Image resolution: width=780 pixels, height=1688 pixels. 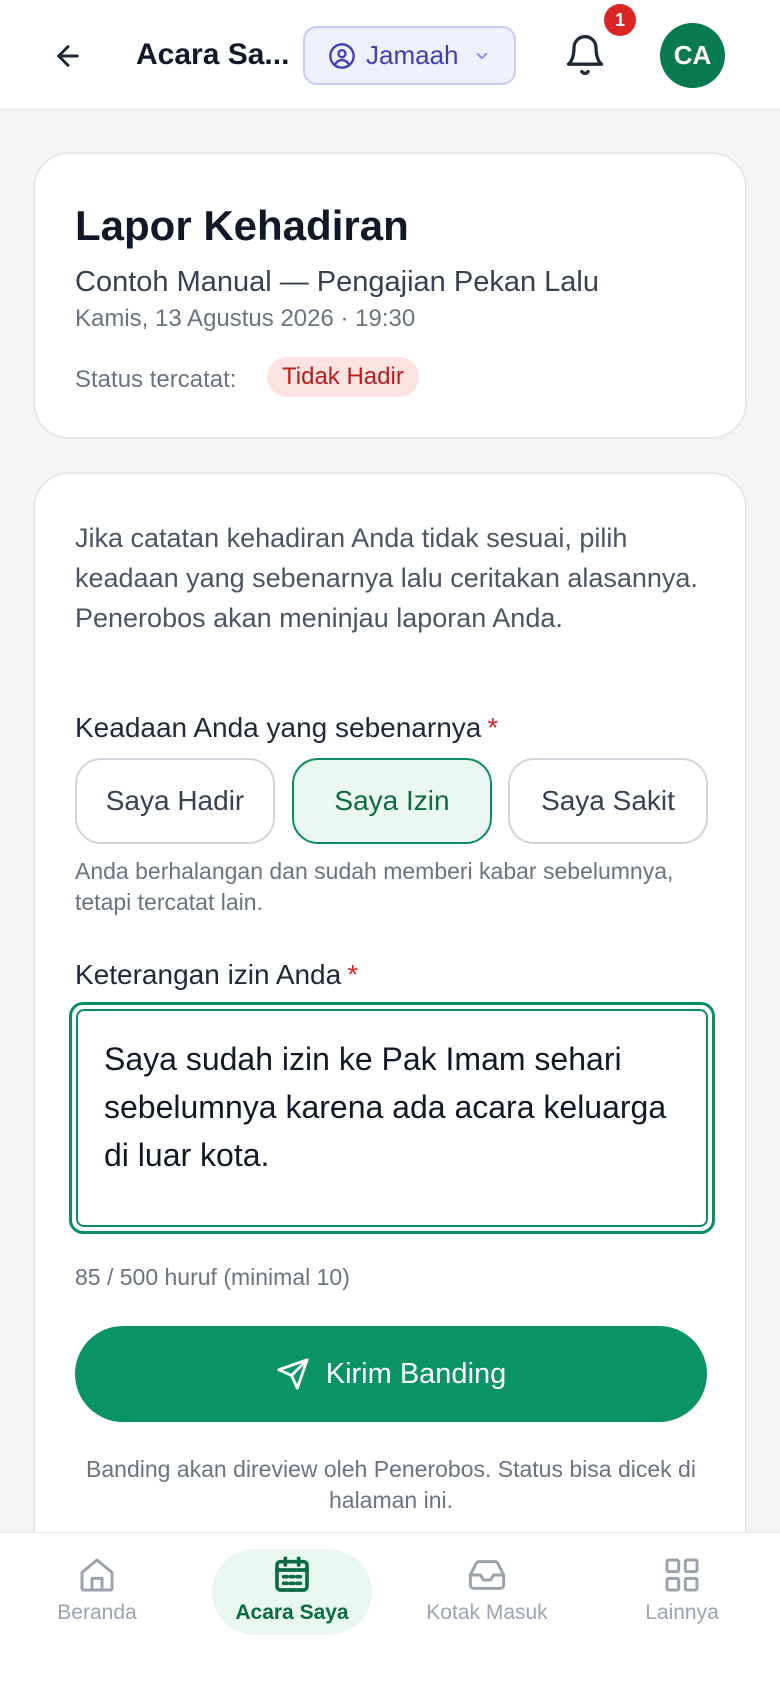 I want to click on nav-item-beranda: Beranda, so click(x=97, y=1598).